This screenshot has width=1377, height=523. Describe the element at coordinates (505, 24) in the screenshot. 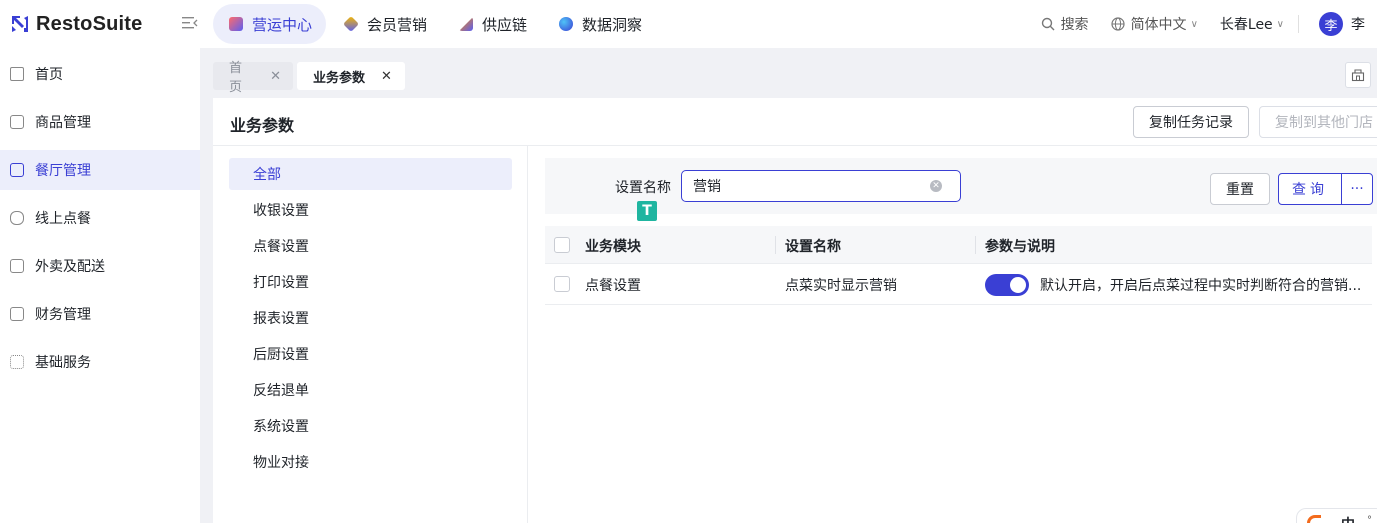

I see `topnav-label: 供应链` at that location.